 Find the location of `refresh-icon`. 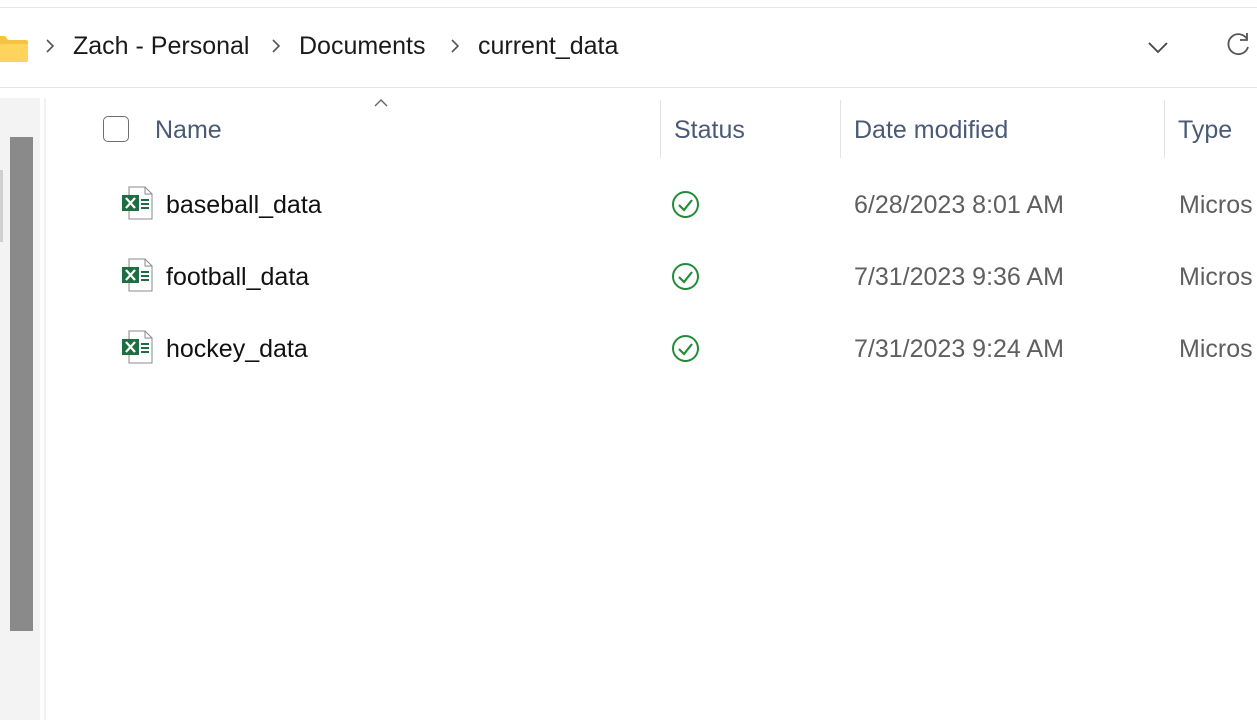

refresh-icon is located at coordinates (1238, 45).